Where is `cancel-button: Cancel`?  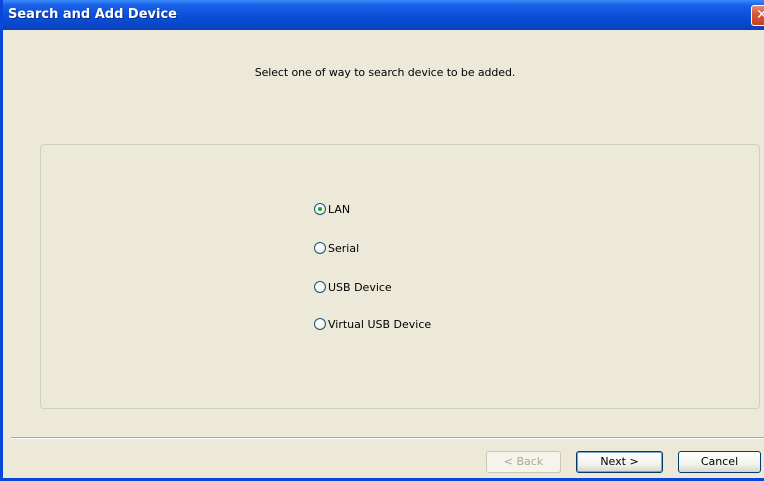
cancel-button: Cancel is located at coordinates (719, 462).